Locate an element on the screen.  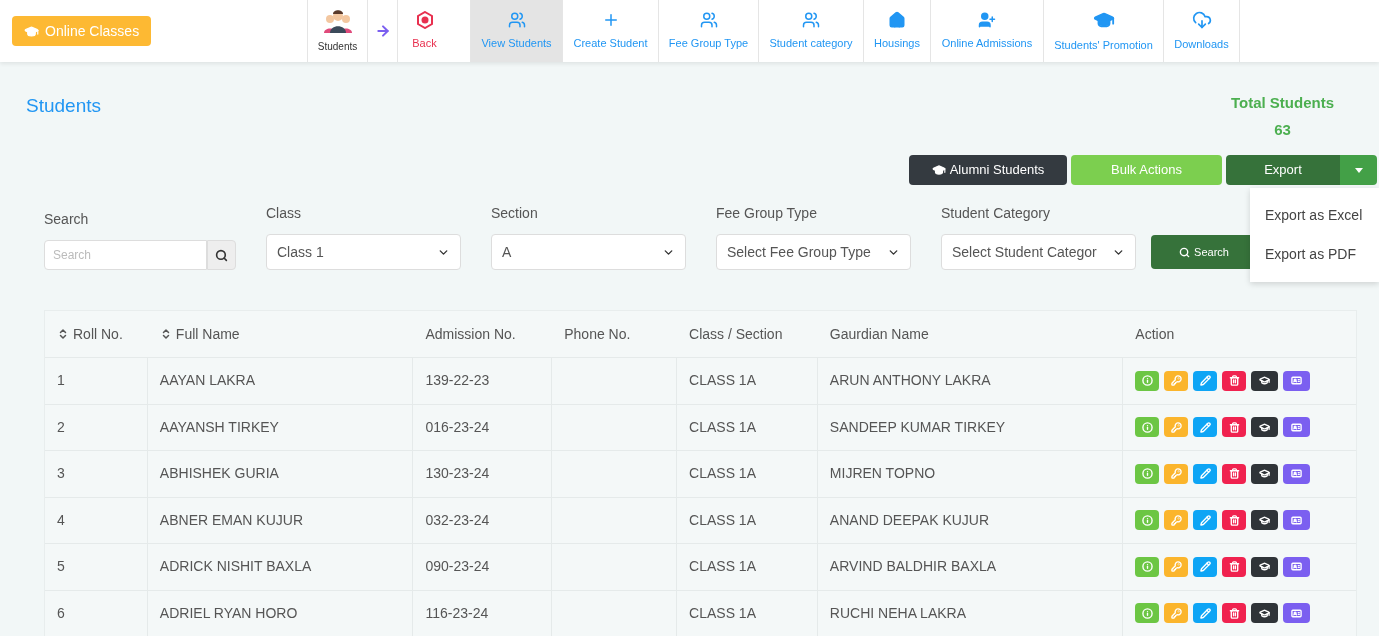
column-header: Full Name is located at coordinates (199, 334).